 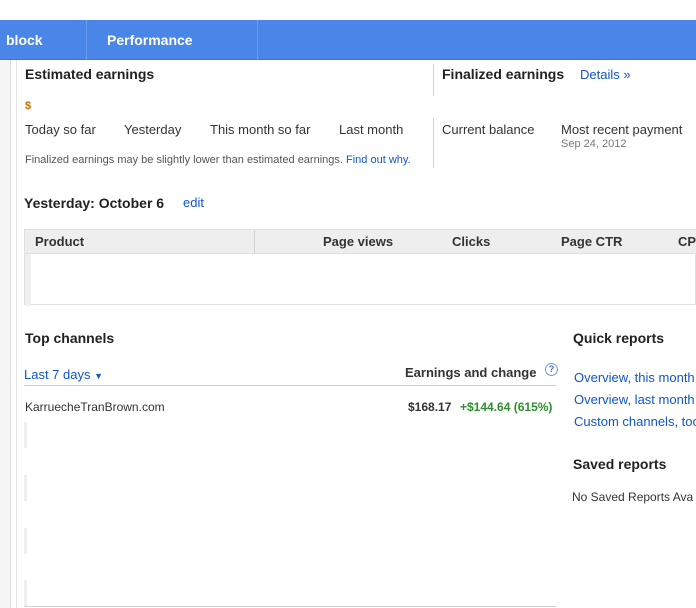 I want to click on col-divider, so click(x=254, y=242).